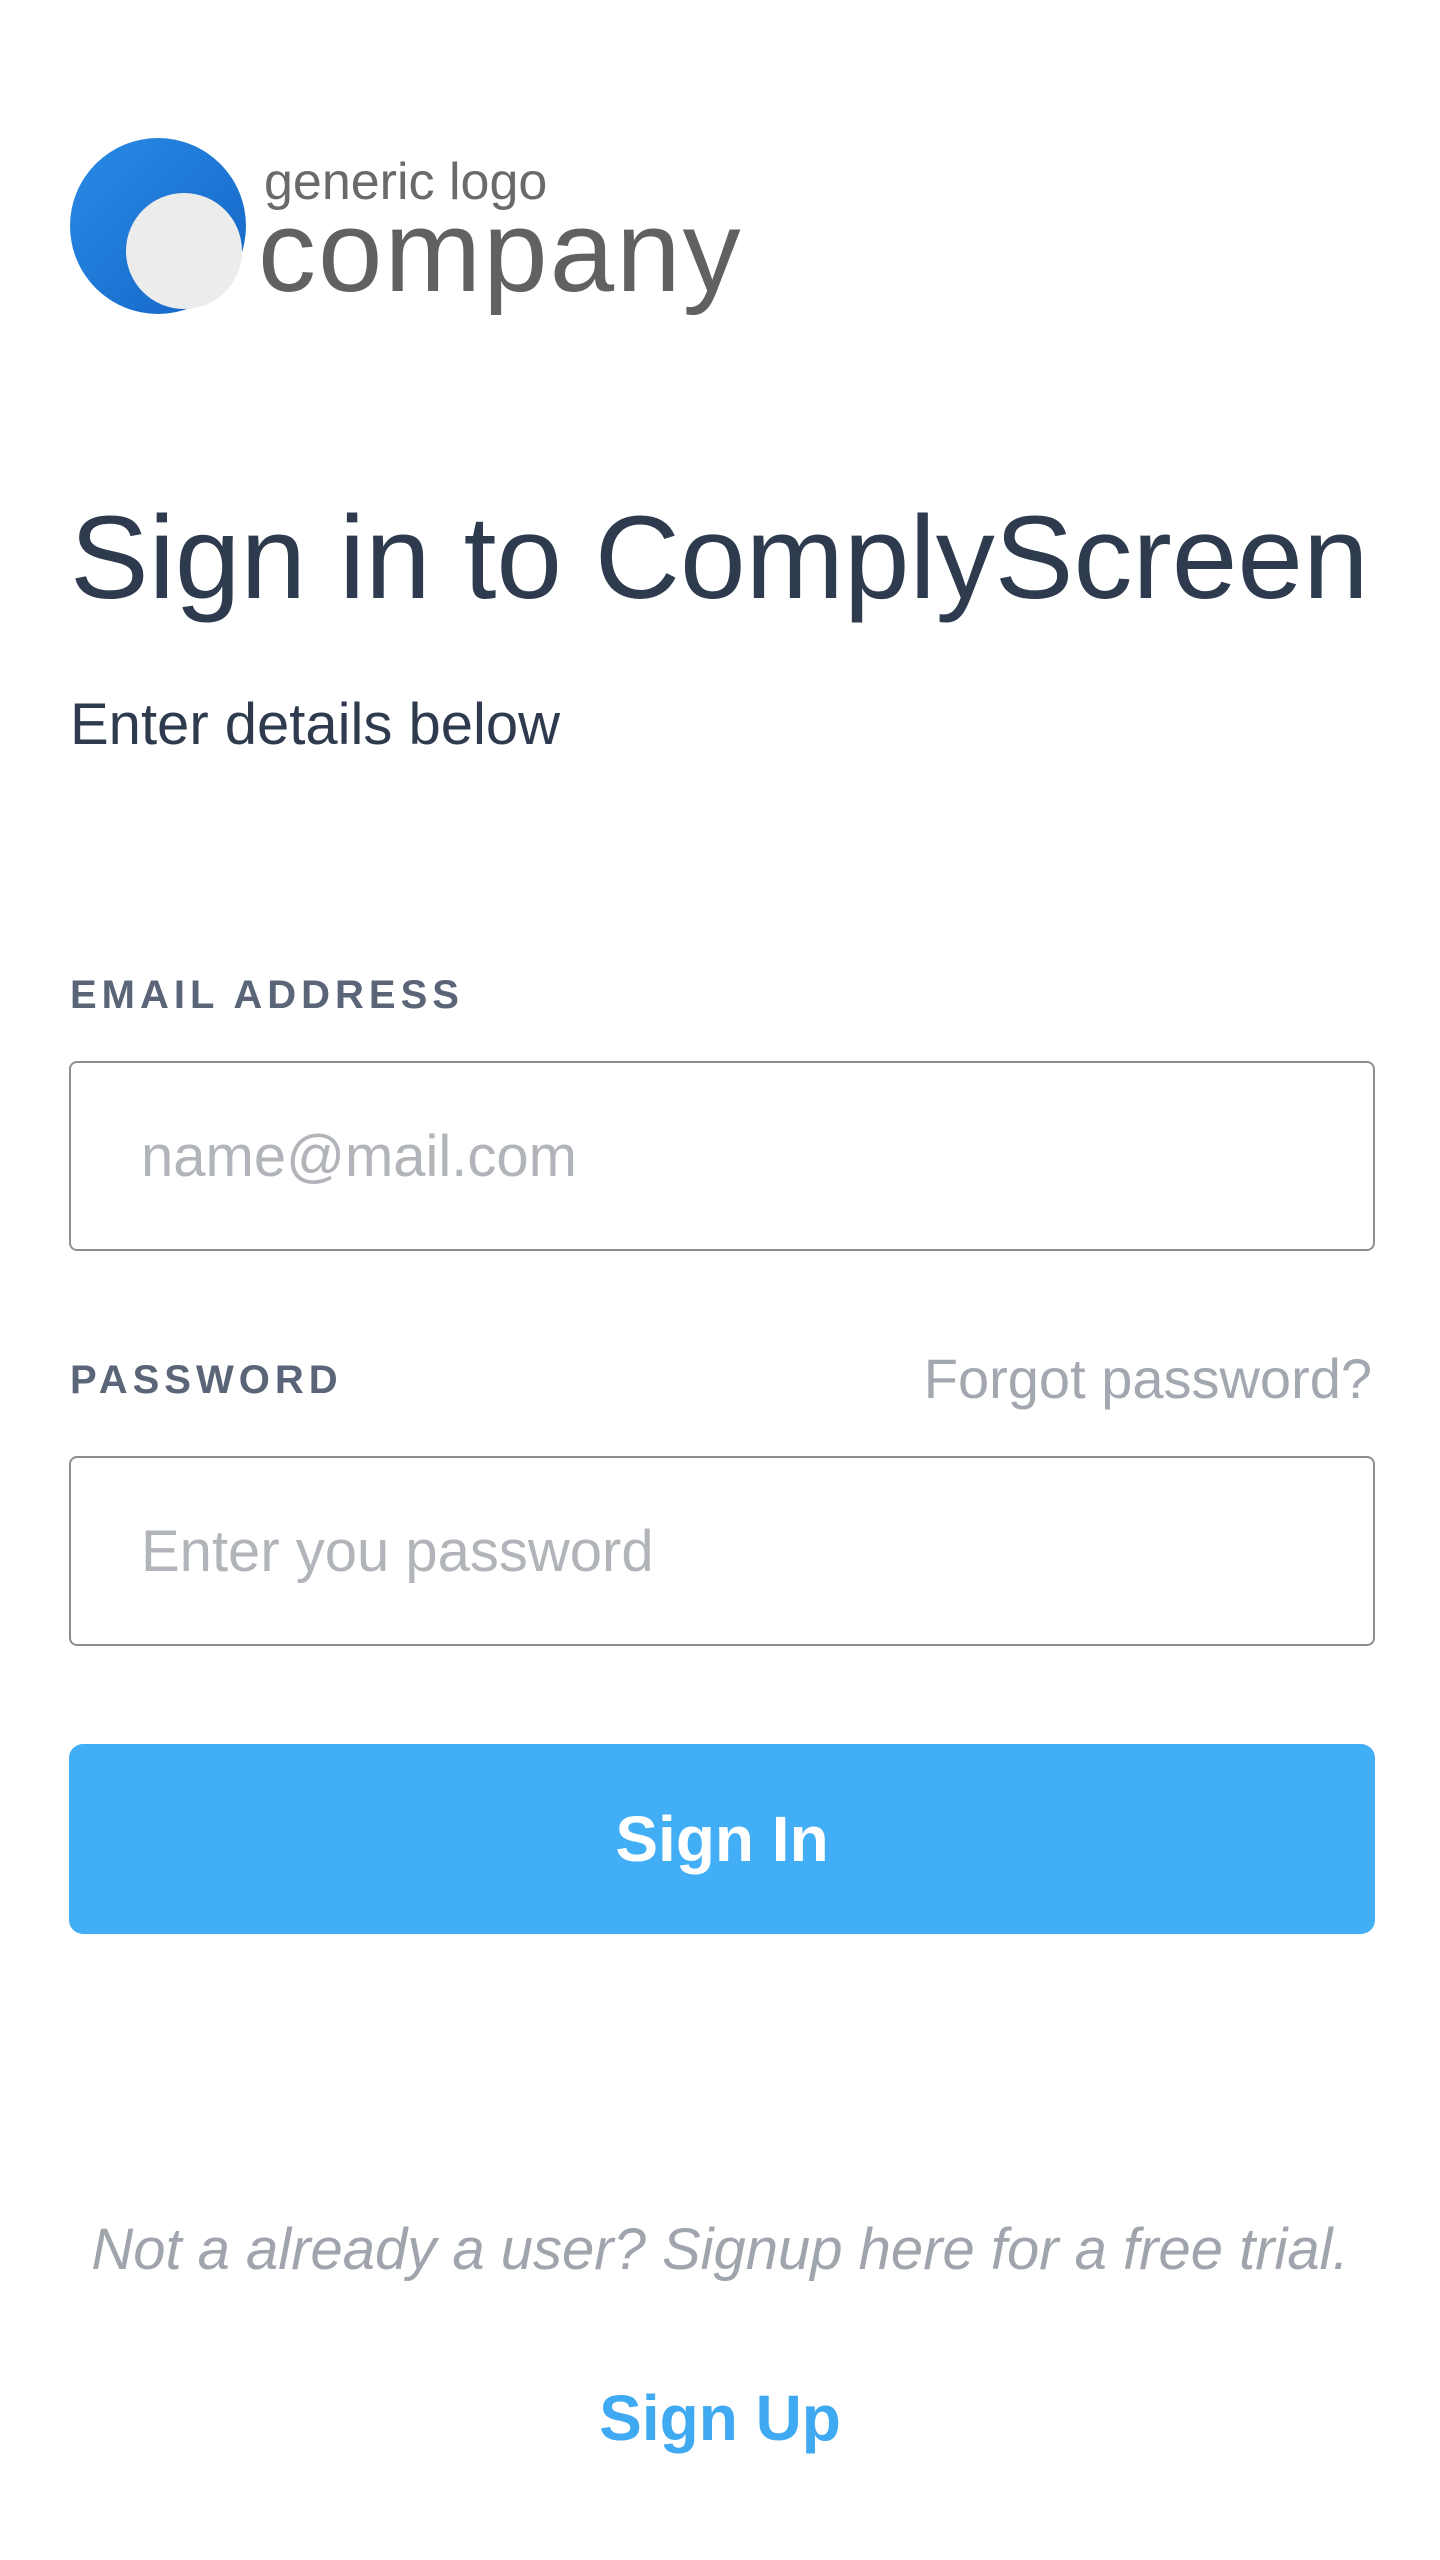 The width and height of the screenshot is (1440, 2560). I want to click on forgot-password-link: Forgot password?, so click(1148, 1379).